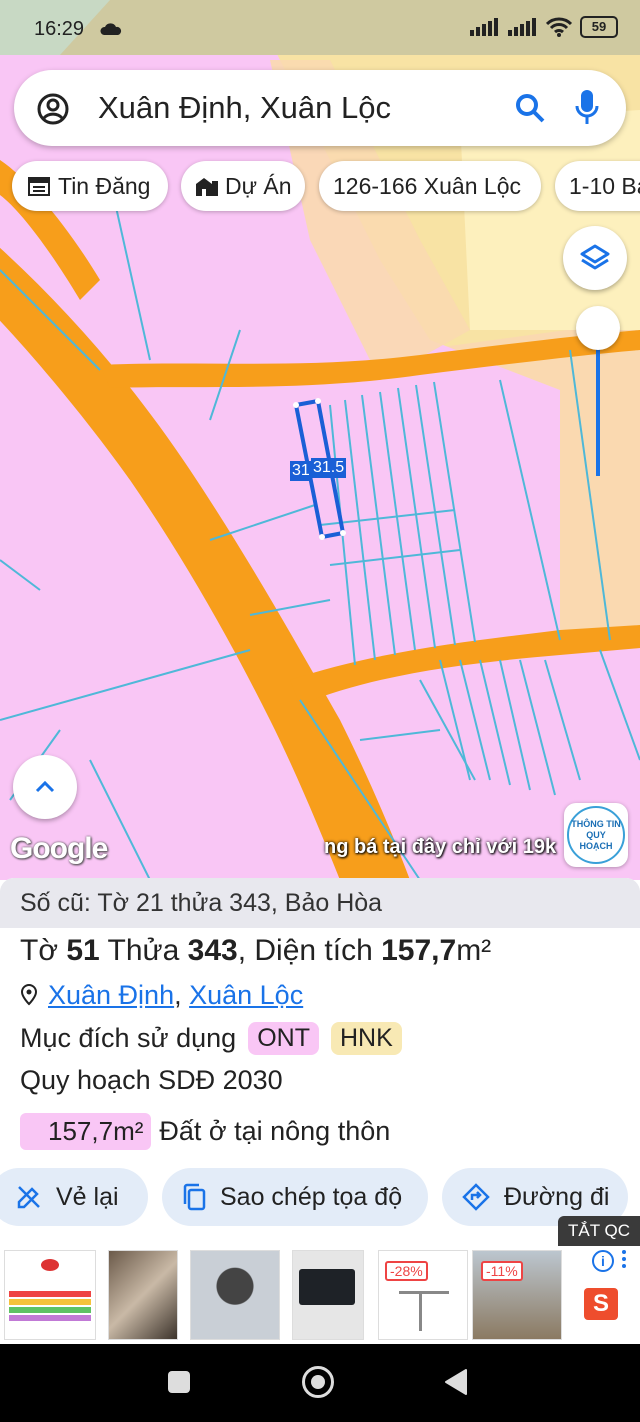 Image resolution: width=640 pixels, height=1422 pixels. I want to click on chip-label: Tin Đăng, so click(104, 185).